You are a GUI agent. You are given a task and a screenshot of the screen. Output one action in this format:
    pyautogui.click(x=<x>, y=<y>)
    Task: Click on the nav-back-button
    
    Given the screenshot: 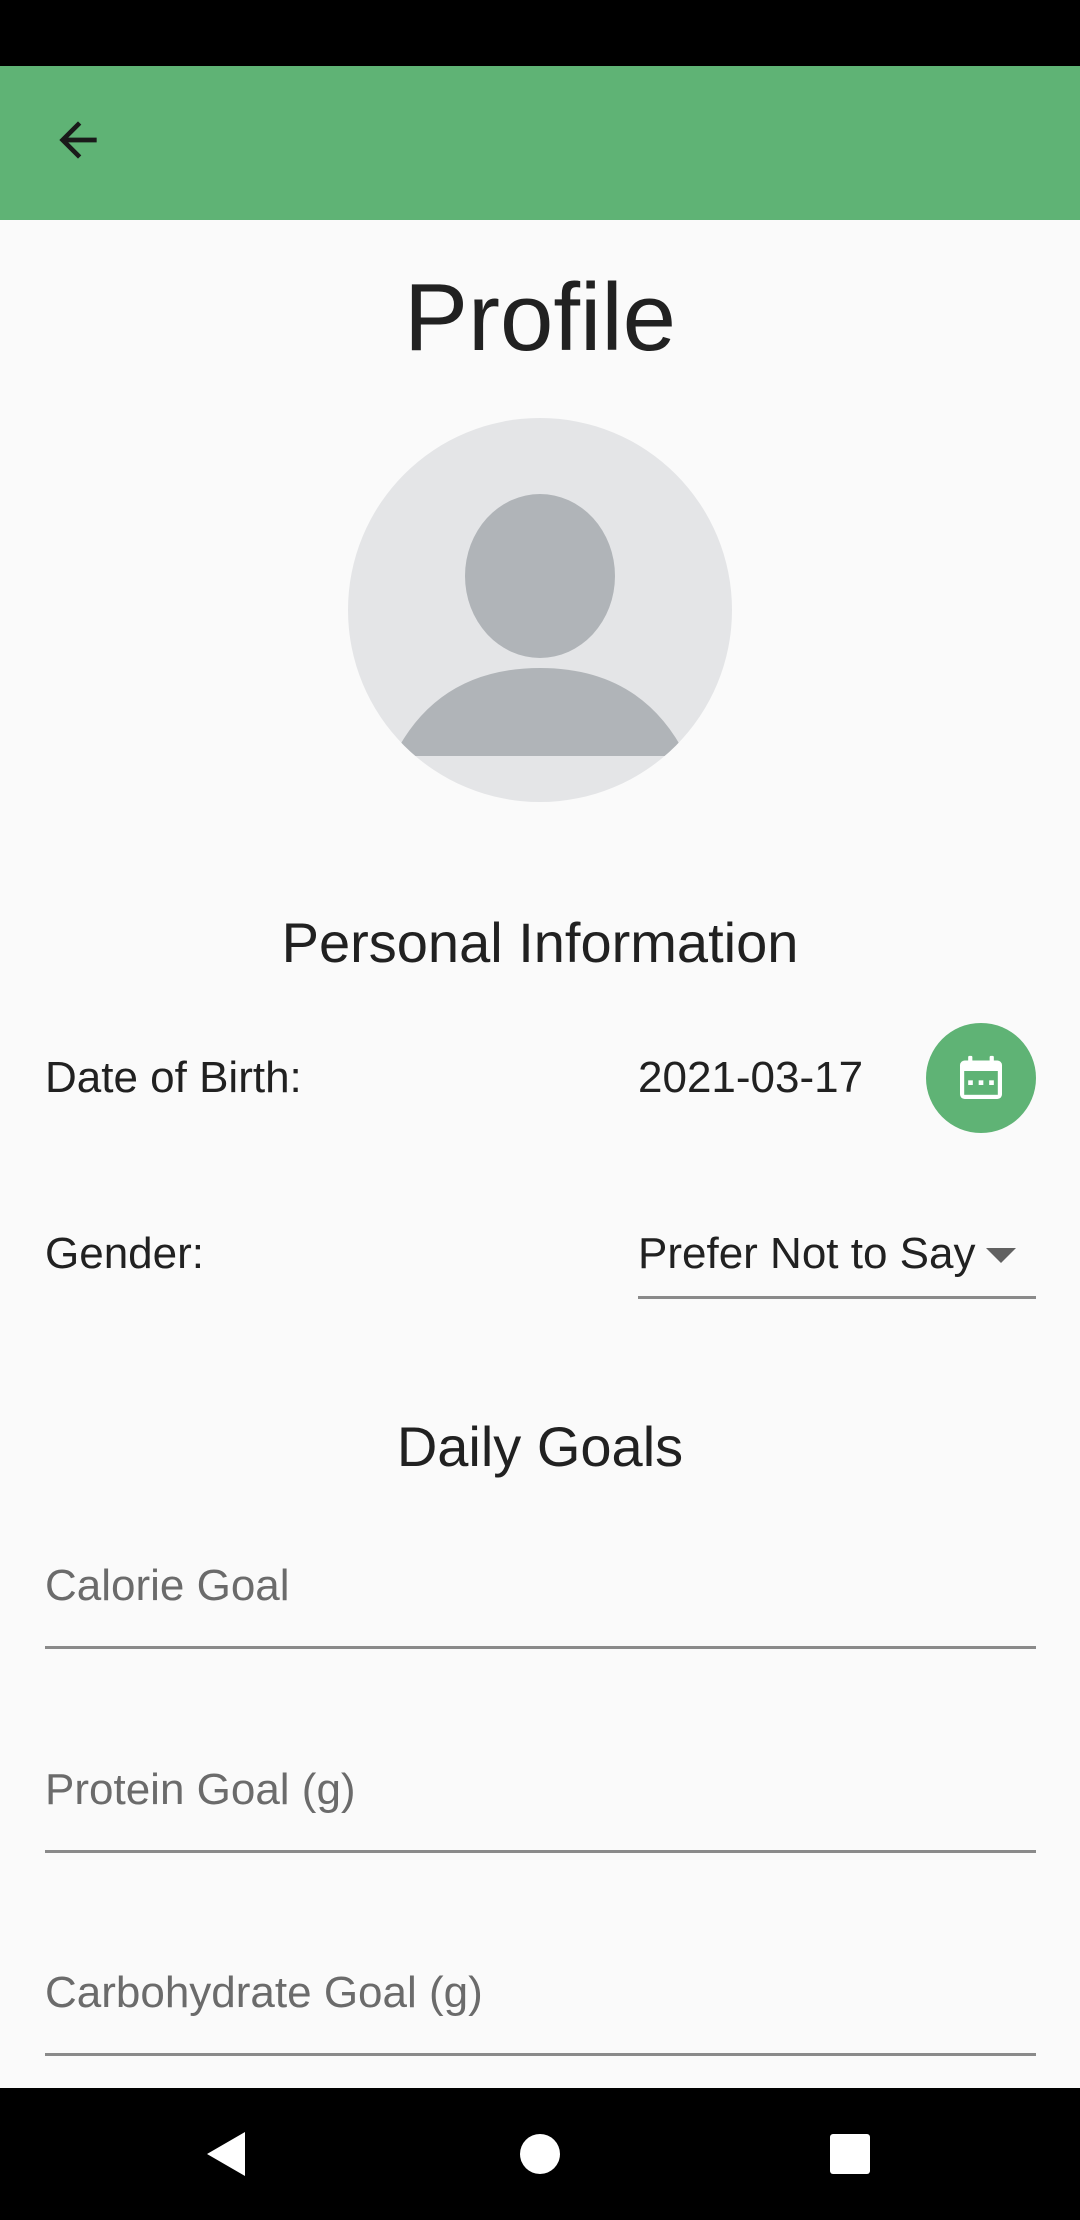 What is the action you would take?
    pyautogui.click(x=226, y=2154)
    